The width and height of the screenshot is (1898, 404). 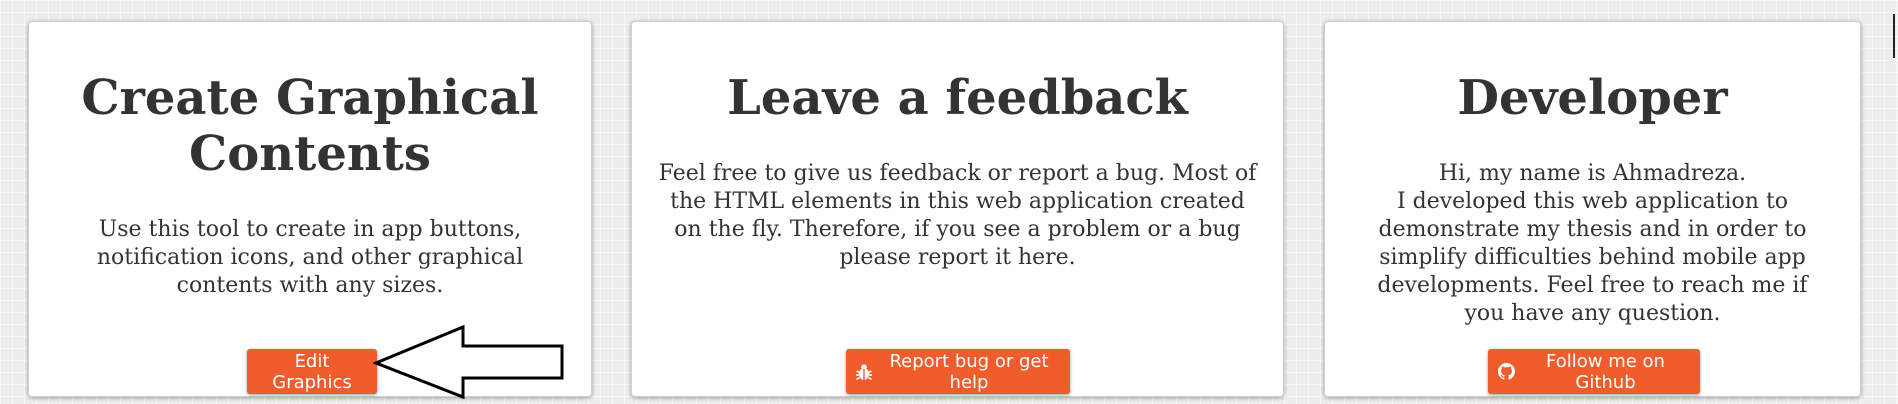 What do you see at coordinates (1592, 98) in the screenshot?
I see `card-title: Developer` at bounding box center [1592, 98].